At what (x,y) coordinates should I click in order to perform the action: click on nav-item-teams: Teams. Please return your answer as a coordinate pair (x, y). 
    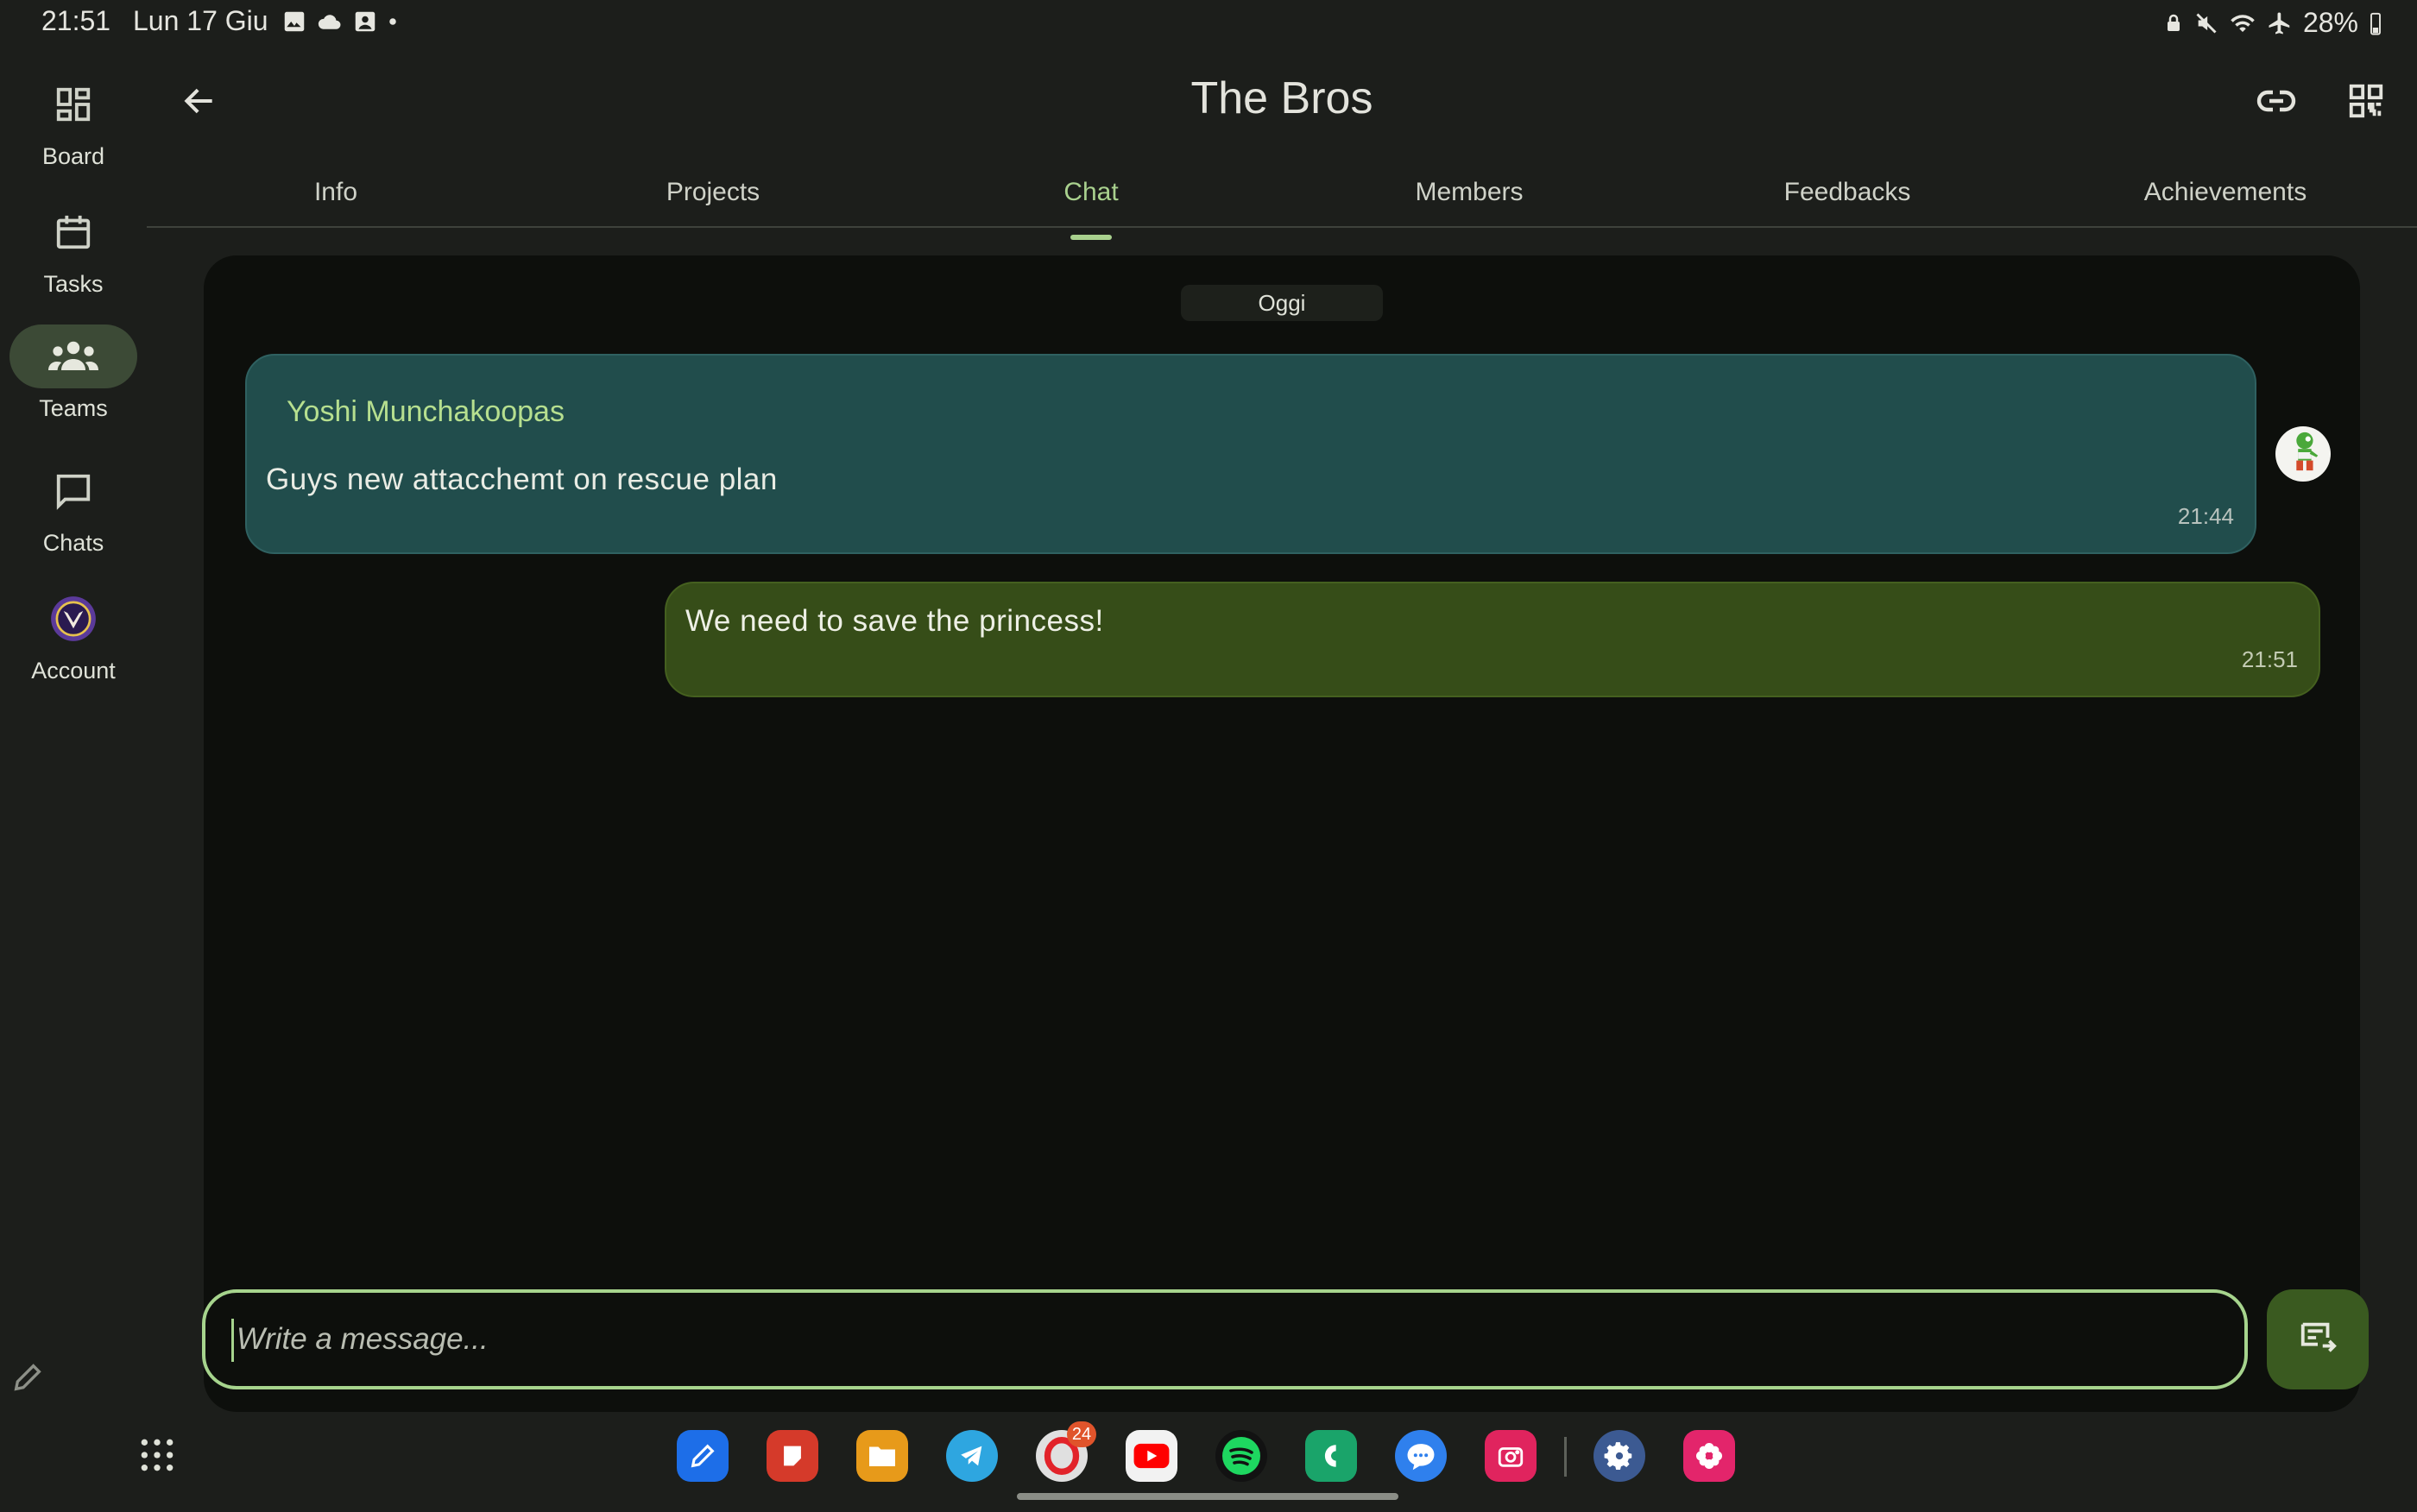
    Looking at the image, I should click on (73, 373).